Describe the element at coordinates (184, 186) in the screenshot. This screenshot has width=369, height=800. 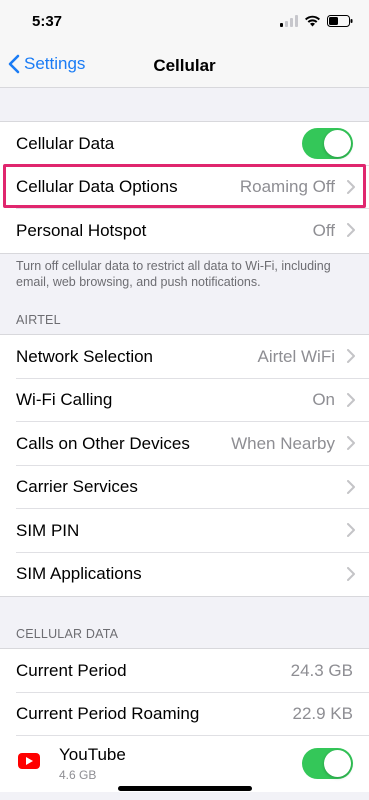
I see `highlight-box` at that location.